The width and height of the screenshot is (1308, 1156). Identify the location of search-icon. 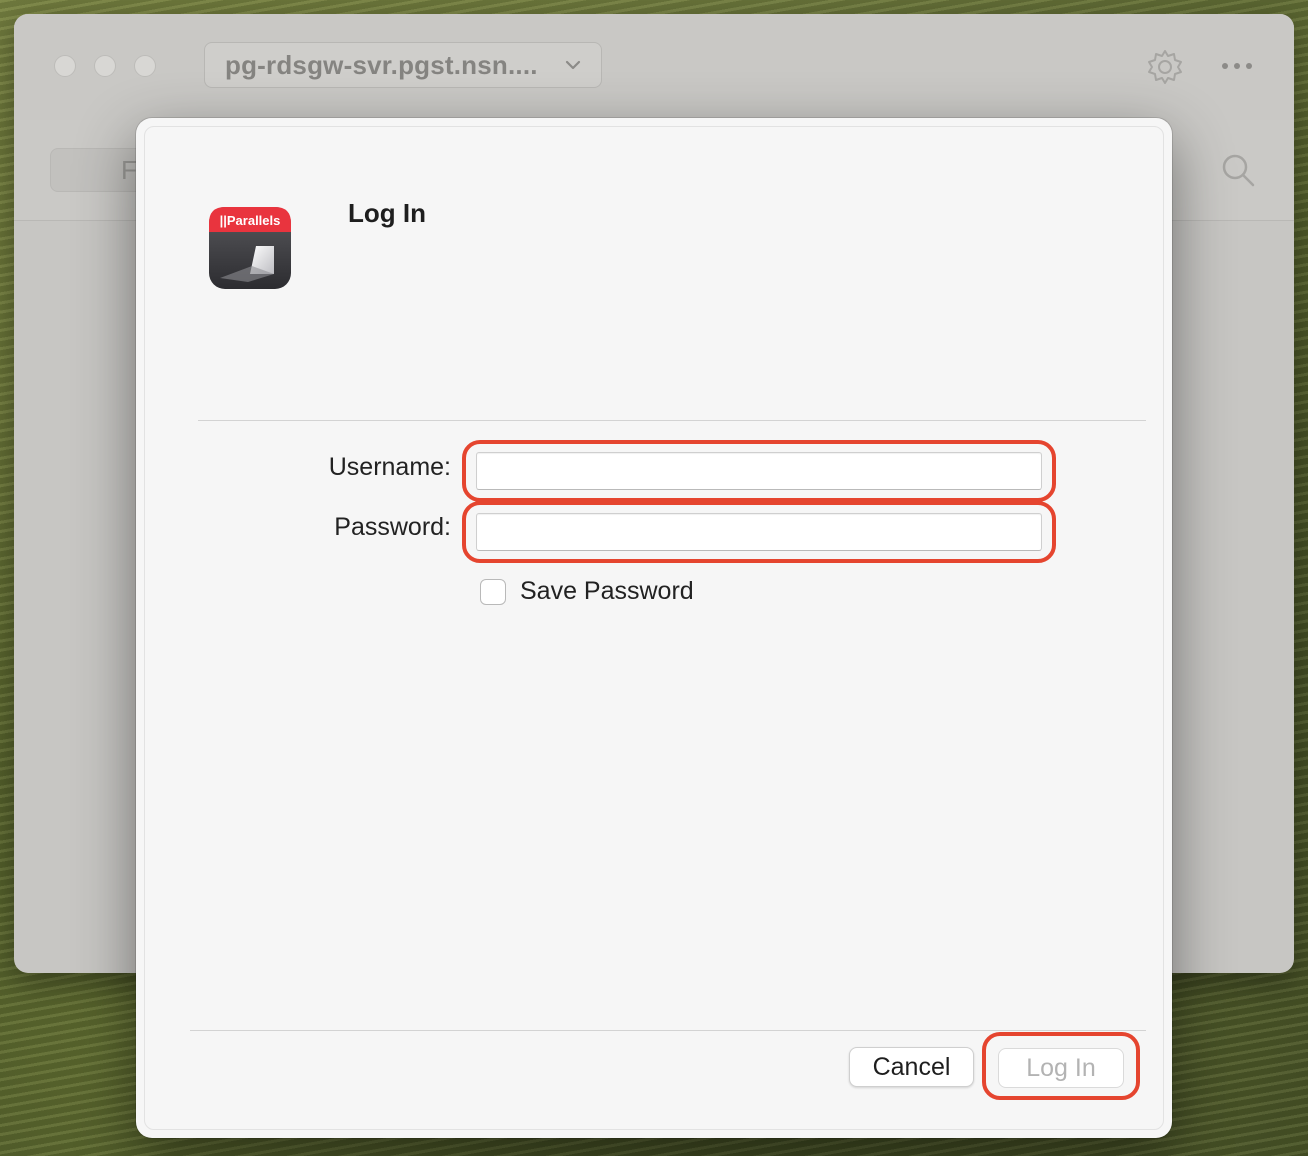
(1238, 170).